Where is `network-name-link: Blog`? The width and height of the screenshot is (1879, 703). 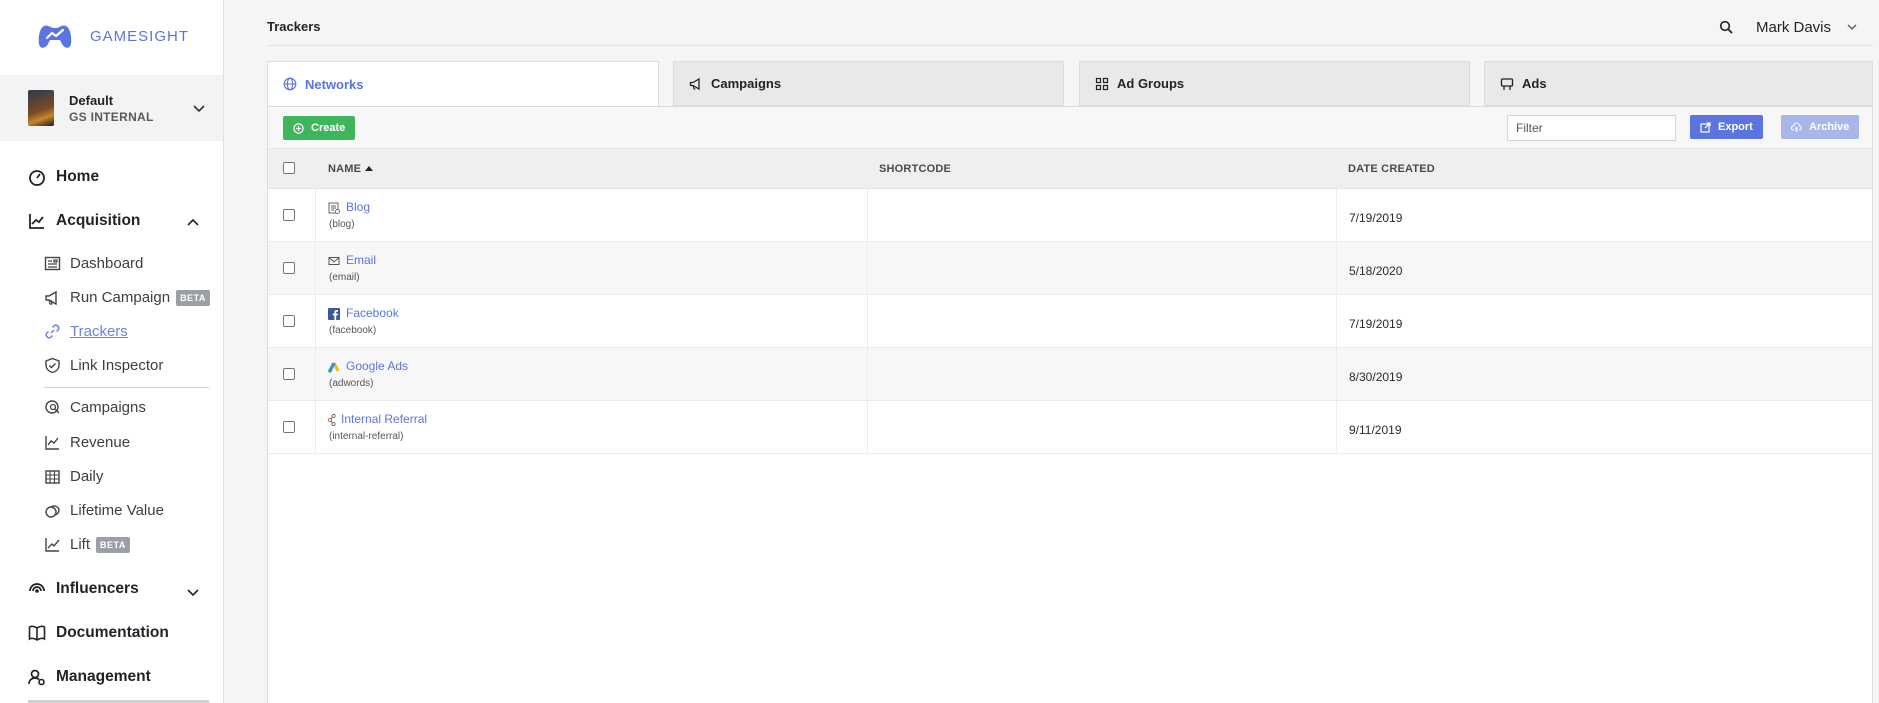 network-name-link: Blog is located at coordinates (358, 207).